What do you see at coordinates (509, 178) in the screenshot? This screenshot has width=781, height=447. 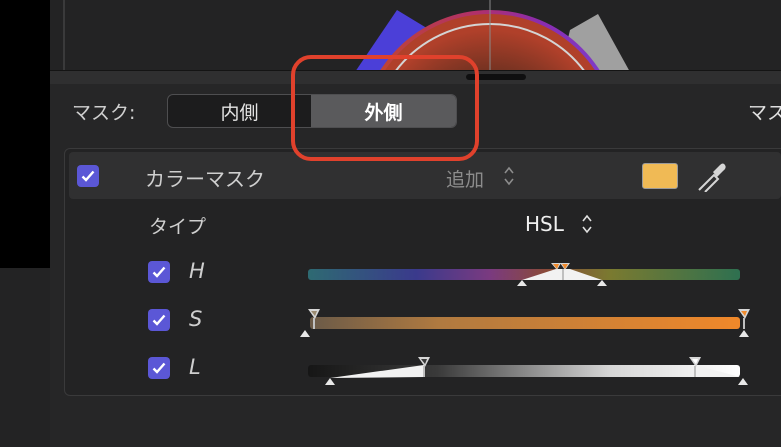 I see `blend-mode-stepper-icon` at bounding box center [509, 178].